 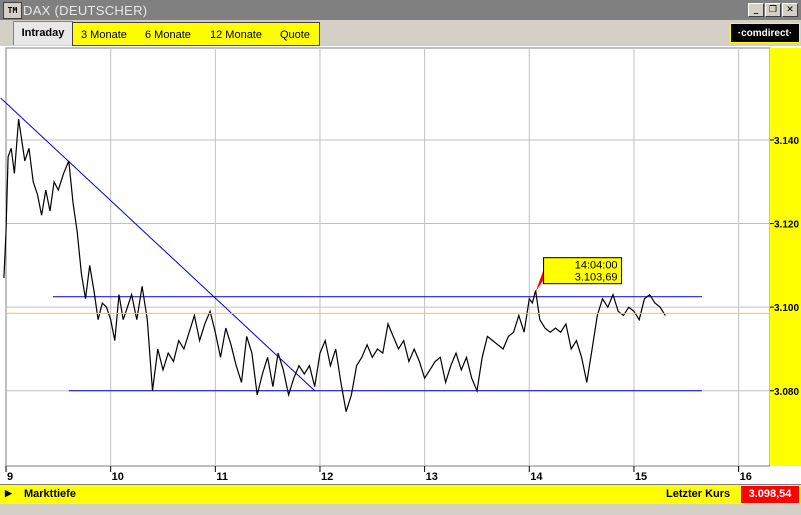 What do you see at coordinates (8, 493) in the screenshot?
I see `play-icon: ▶` at bounding box center [8, 493].